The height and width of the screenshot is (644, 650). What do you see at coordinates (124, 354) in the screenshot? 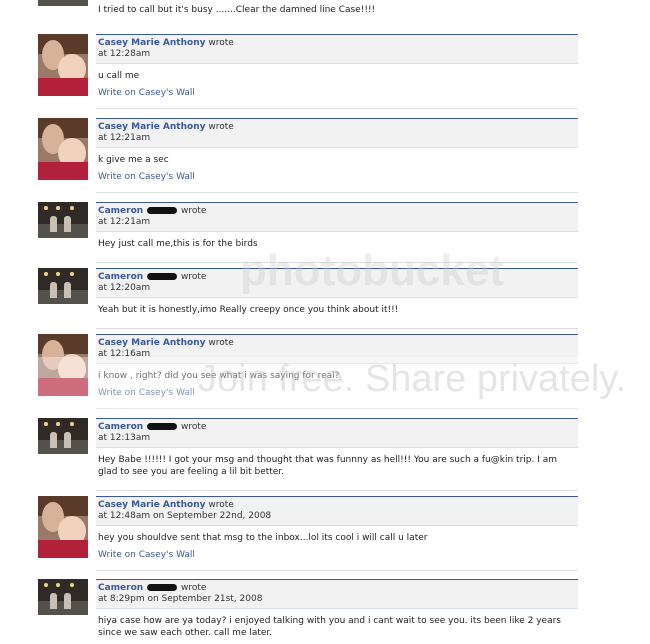
I see `post-timestamp: at 12:16am` at bounding box center [124, 354].